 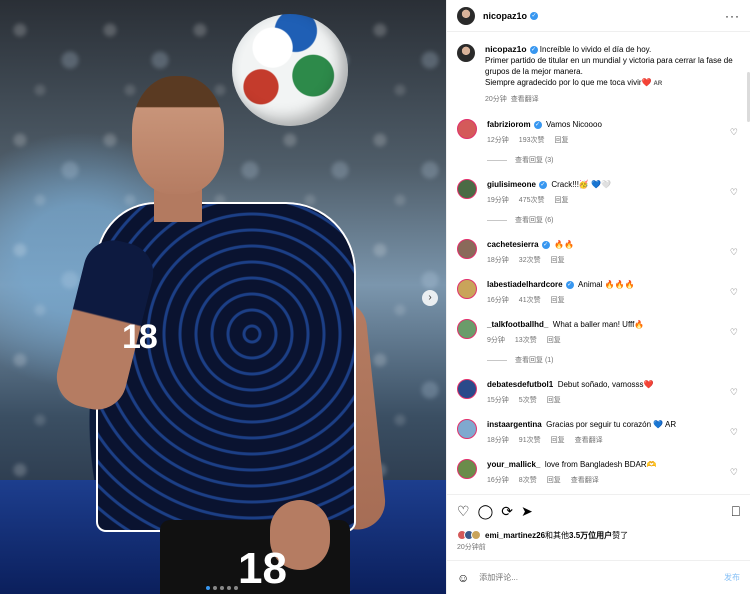 What do you see at coordinates (534, 160) in the screenshot?
I see `view-replies-label: 查看回复 (3)` at bounding box center [534, 160].